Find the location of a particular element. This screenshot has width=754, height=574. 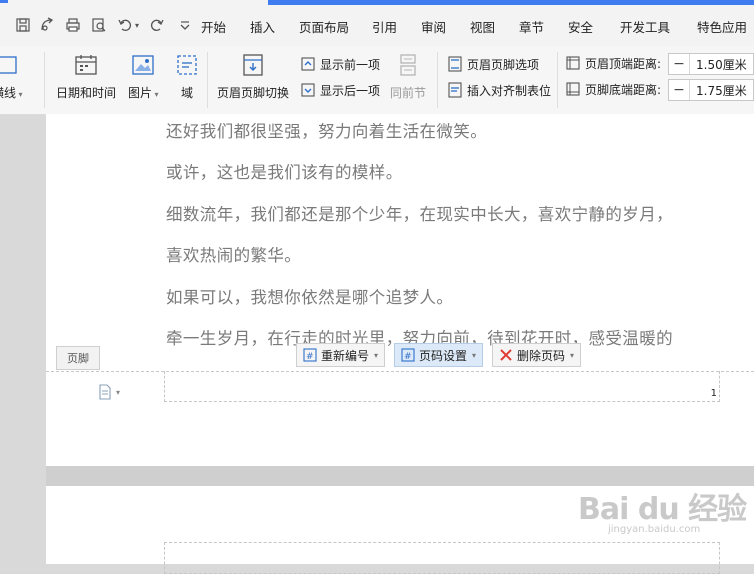

print-preview-icon is located at coordinates (99, 25).